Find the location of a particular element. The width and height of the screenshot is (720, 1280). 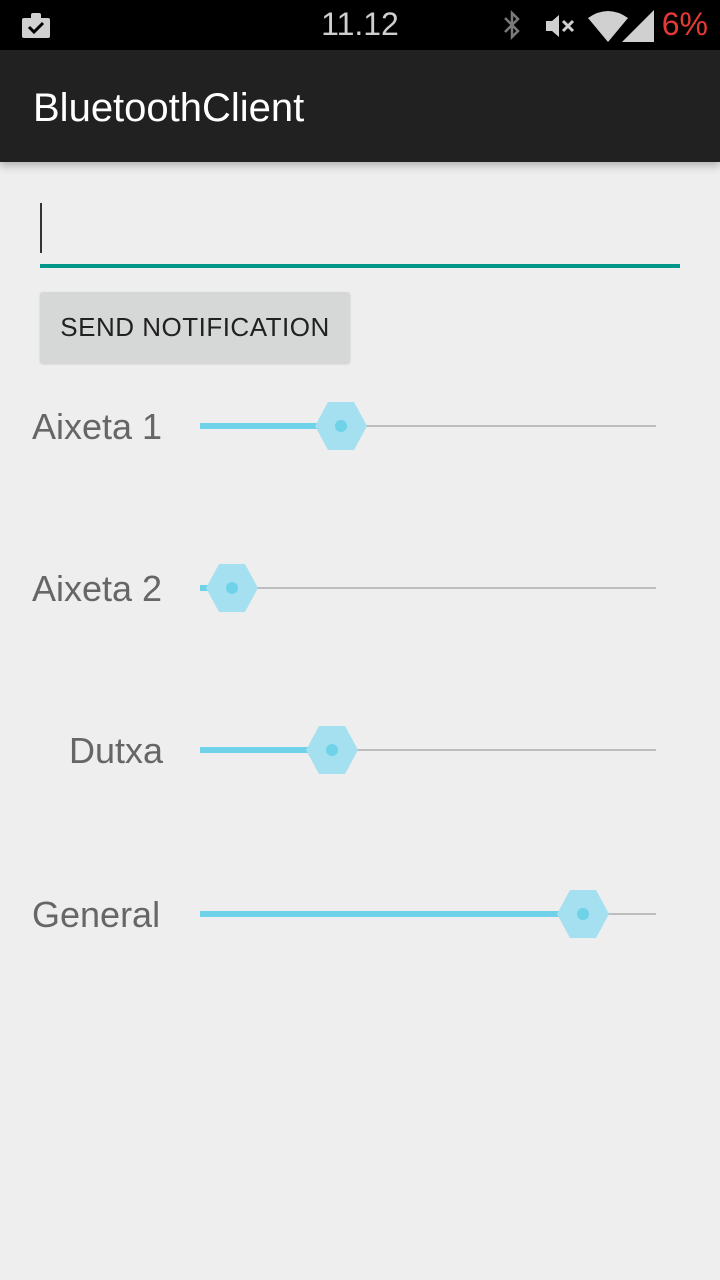

slider-row-general: General is located at coordinates (360, 914).